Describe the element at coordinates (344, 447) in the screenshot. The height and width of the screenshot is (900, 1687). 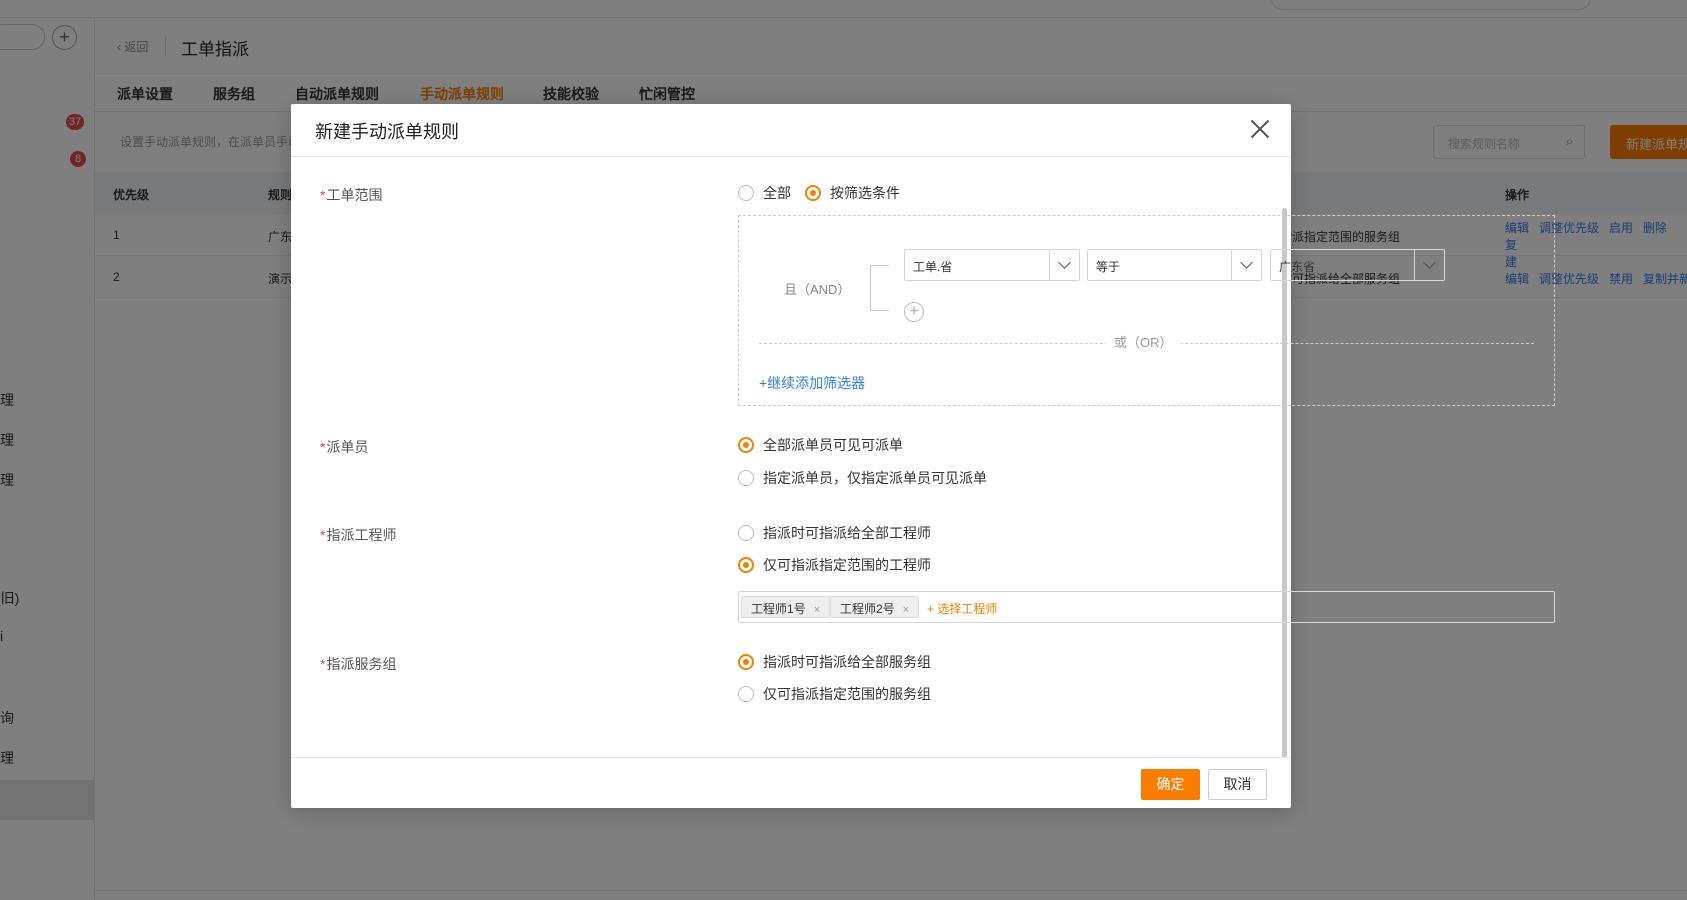
I see `dispatcher-label: *派单员` at that location.